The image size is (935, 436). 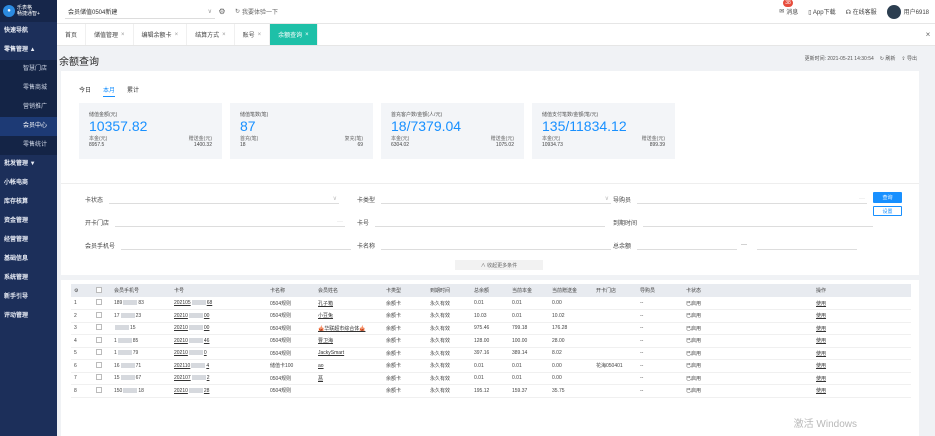 I want to click on stat-sub-value: 899.39, so click(x=657, y=145).